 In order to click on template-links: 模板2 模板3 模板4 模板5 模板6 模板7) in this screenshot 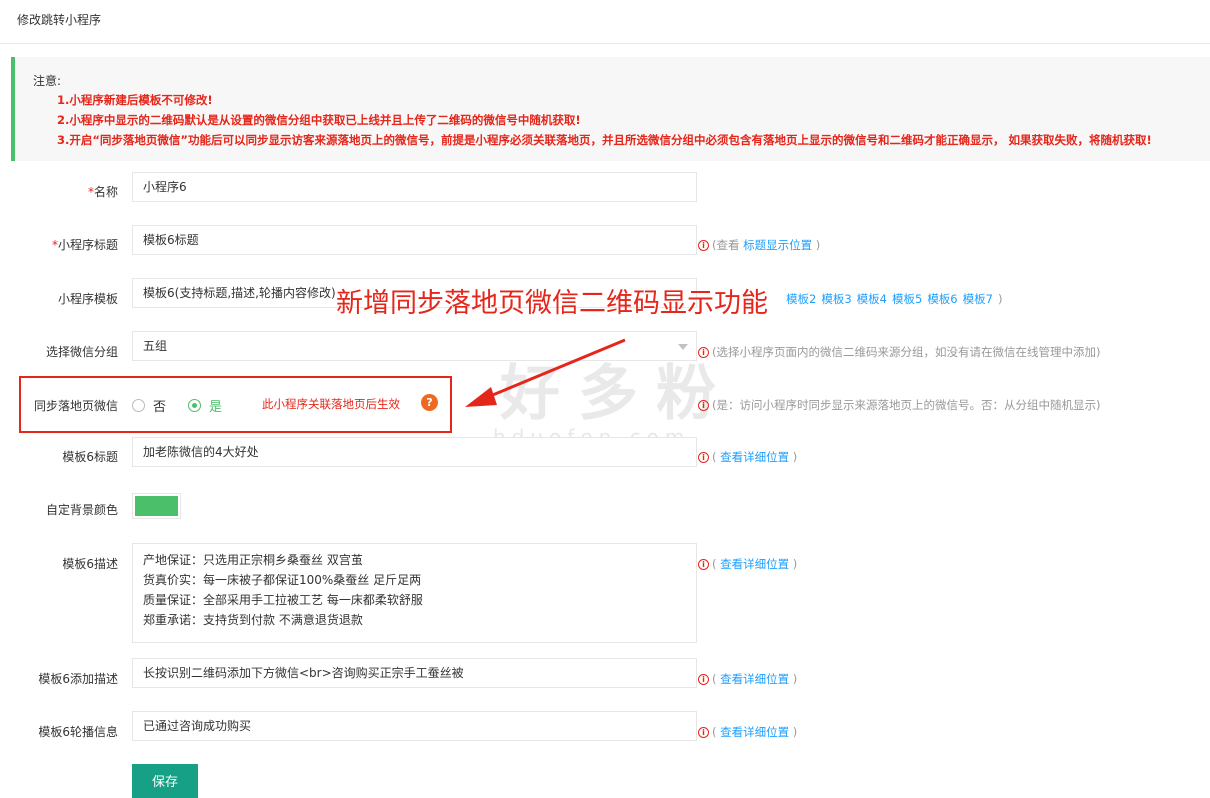, I will do `click(896, 299)`.